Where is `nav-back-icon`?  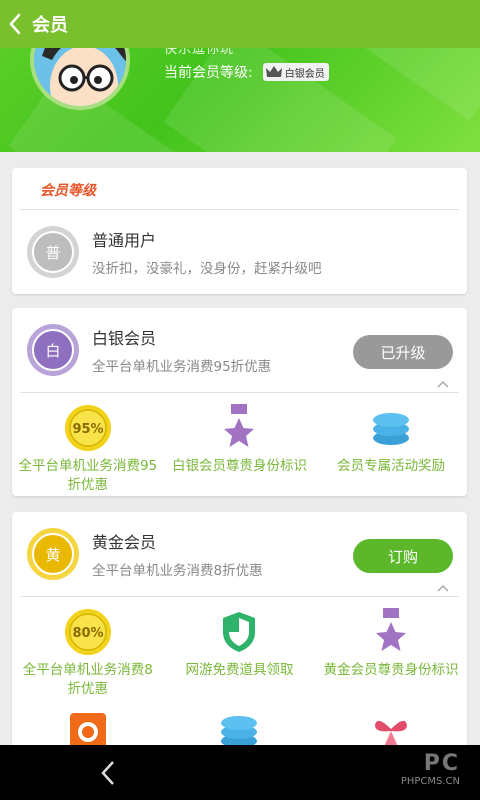
nav-back-icon is located at coordinates (107, 772).